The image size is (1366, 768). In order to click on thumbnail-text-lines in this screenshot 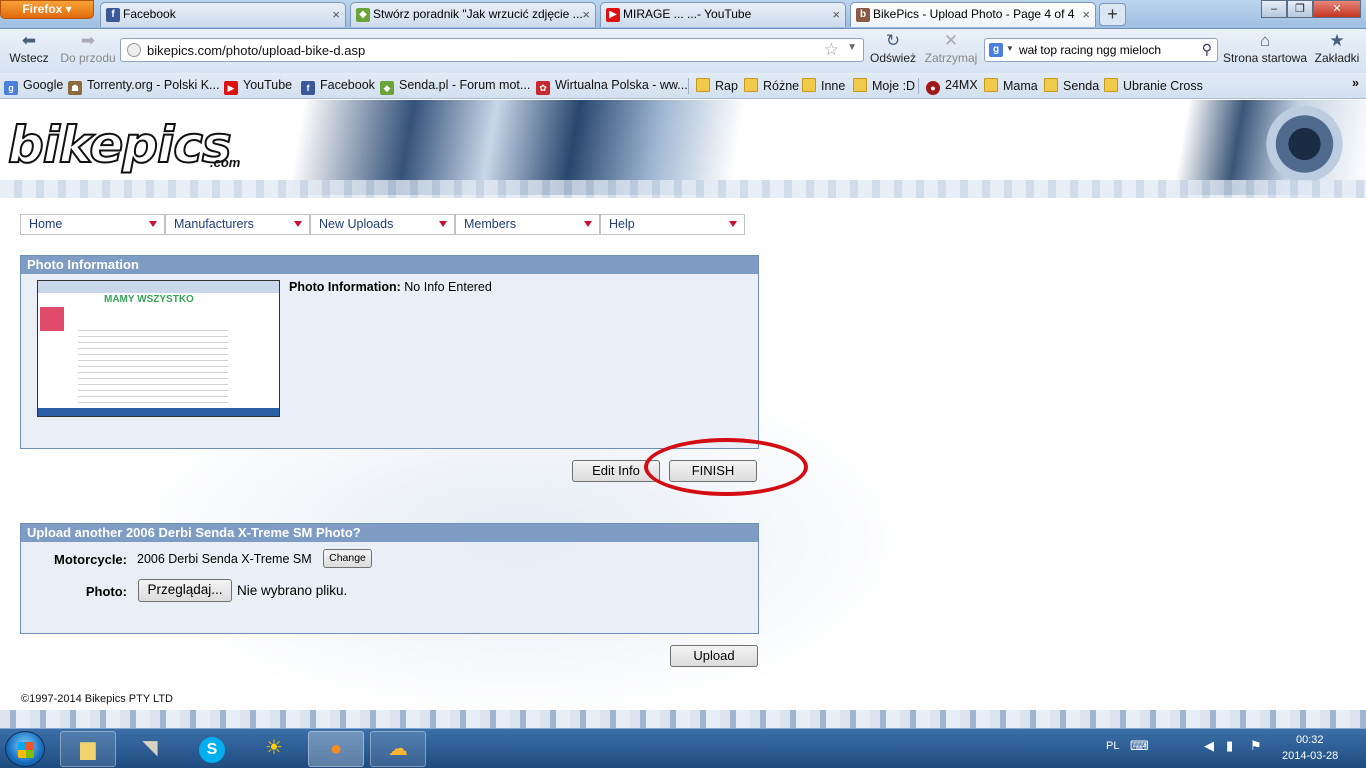, I will do `click(153, 365)`.